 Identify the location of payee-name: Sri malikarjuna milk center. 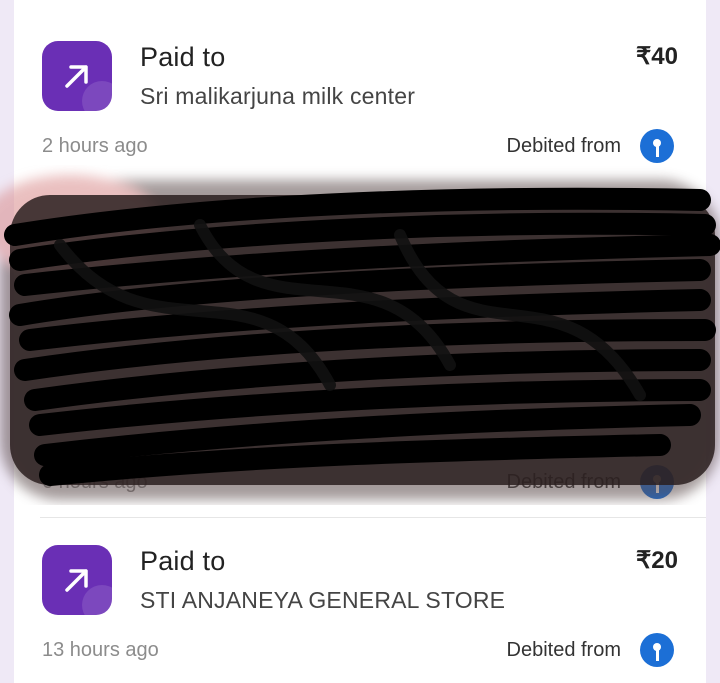
(278, 96).